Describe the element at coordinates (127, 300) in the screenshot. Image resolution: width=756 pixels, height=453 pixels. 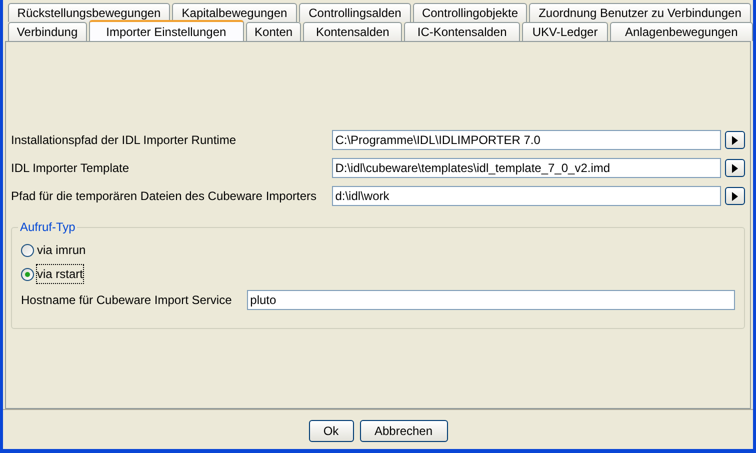
I see `field-label: Hostname für Cubeware Import Service` at that location.